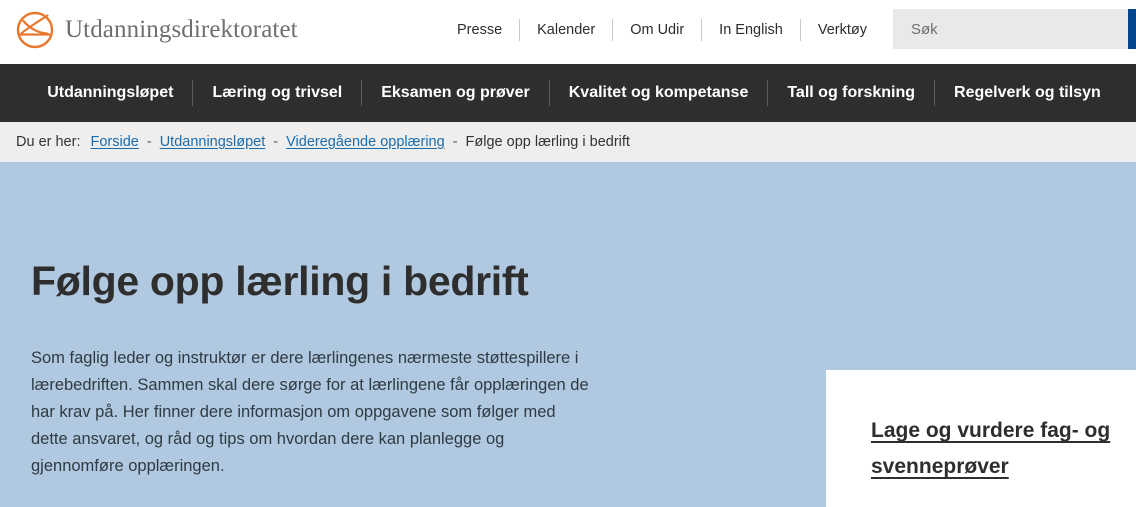 This screenshot has width=1136, height=507. I want to click on udir-circle-logo-icon, so click(35, 30).